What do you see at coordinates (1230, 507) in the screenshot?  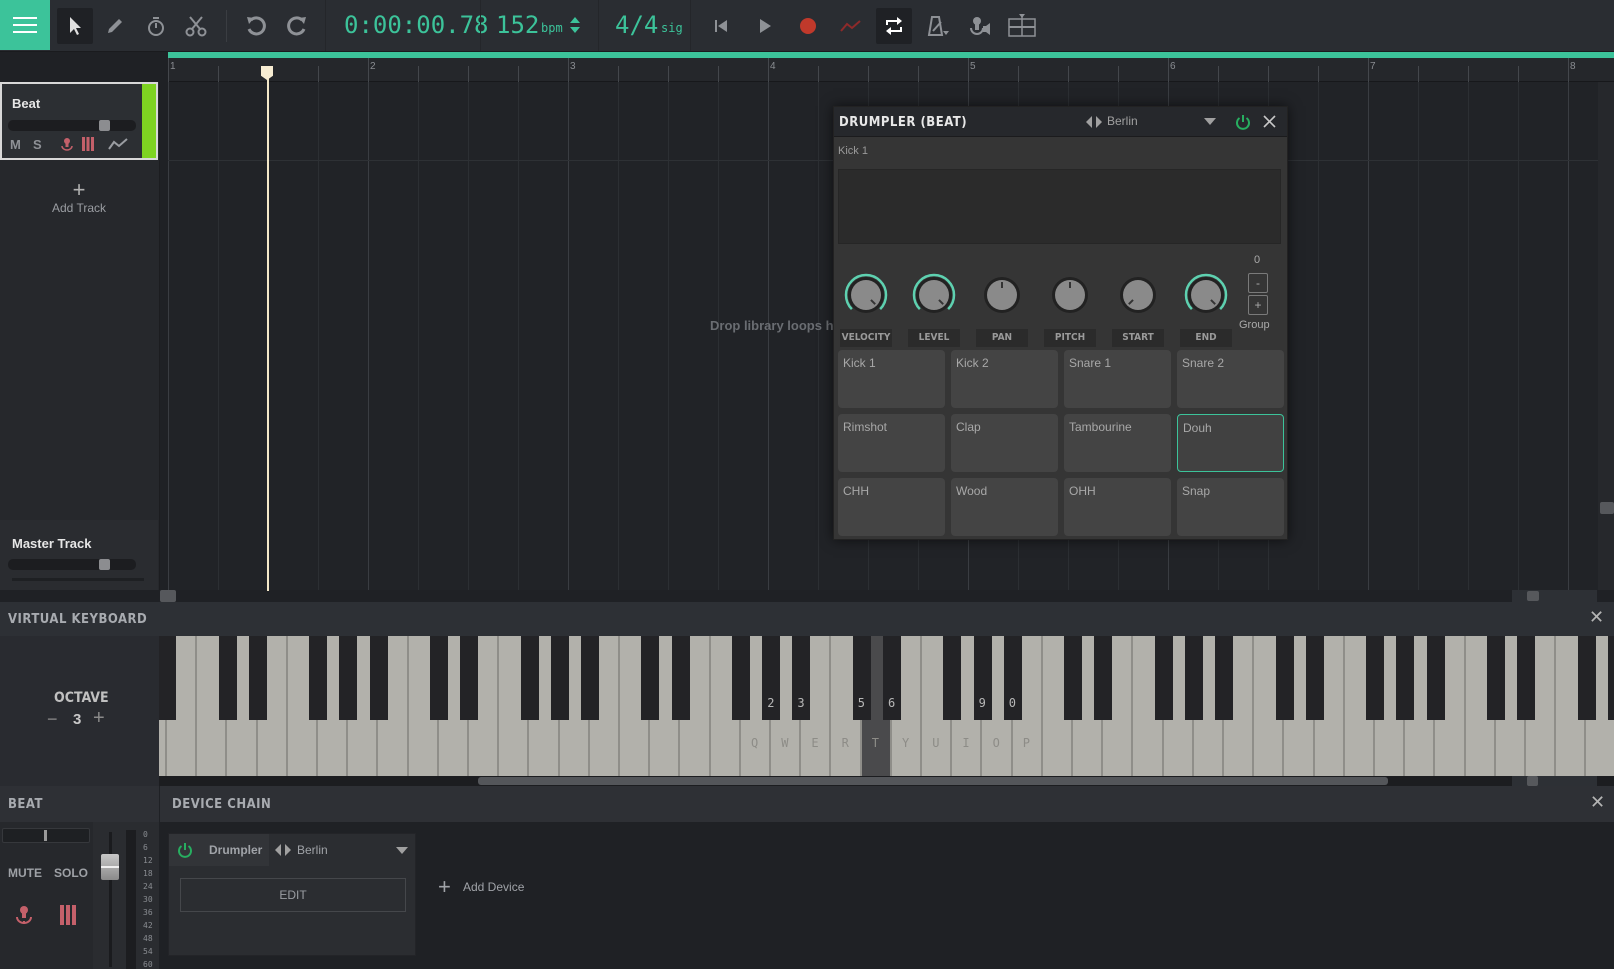 I see `drum-pad: Snap` at bounding box center [1230, 507].